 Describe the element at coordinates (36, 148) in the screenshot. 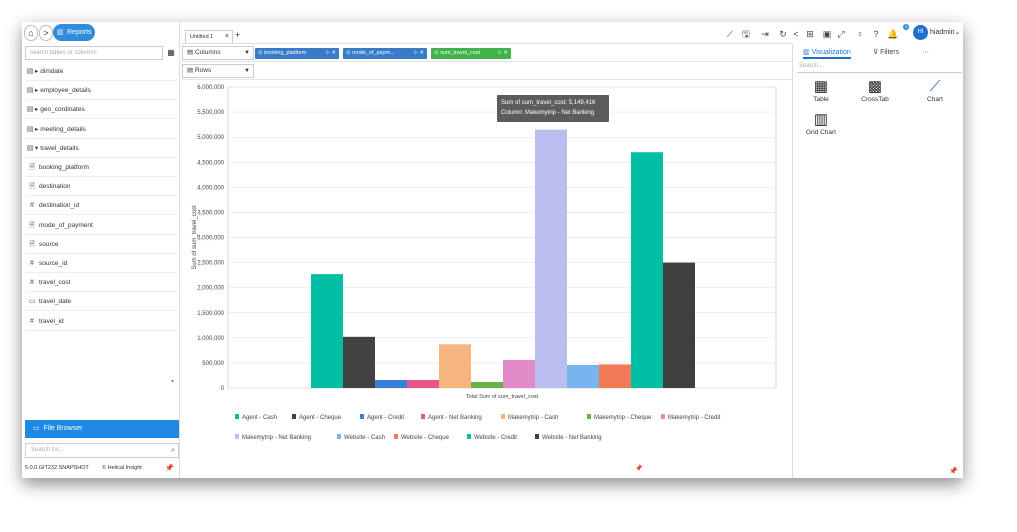

I see `caret-down-icon: ▾` at that location.